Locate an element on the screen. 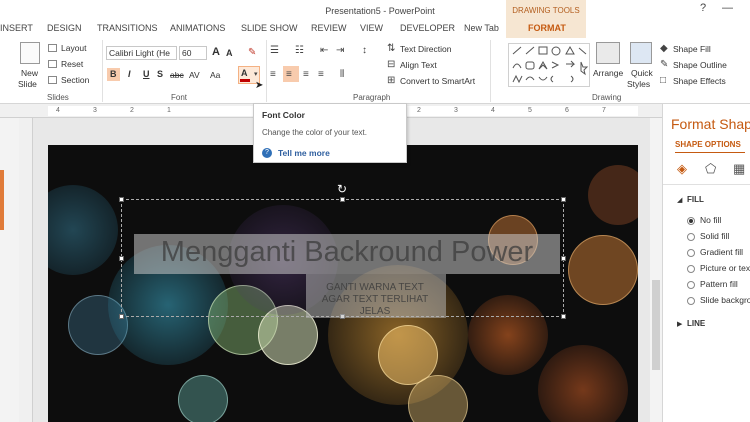  tell-me-more-link: Tell me more is located at coordinates (304, 153).